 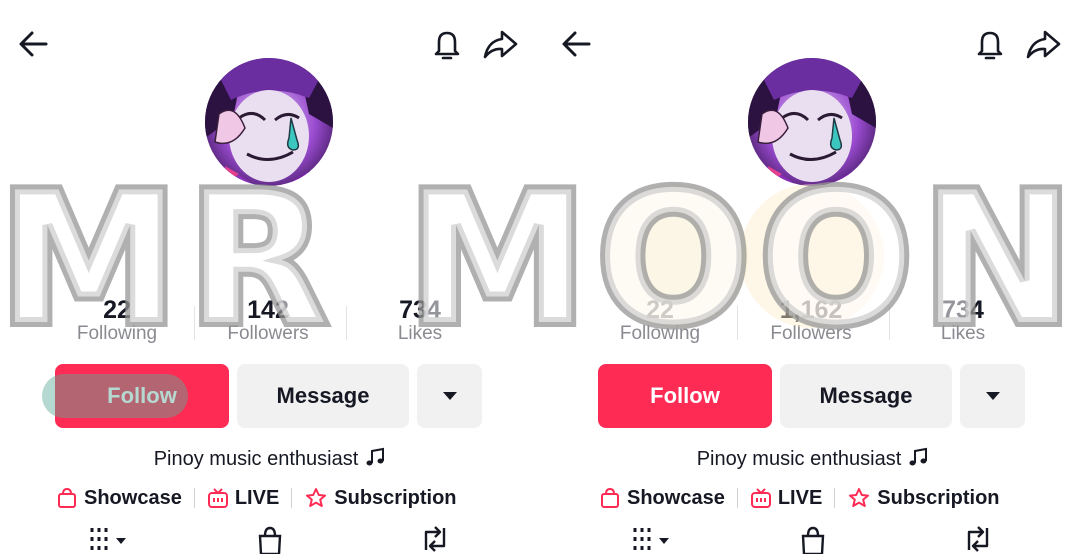 I want to click on profile-stats: 22 Following 142 Followers 734 Likes, so click(x=270, y=322).